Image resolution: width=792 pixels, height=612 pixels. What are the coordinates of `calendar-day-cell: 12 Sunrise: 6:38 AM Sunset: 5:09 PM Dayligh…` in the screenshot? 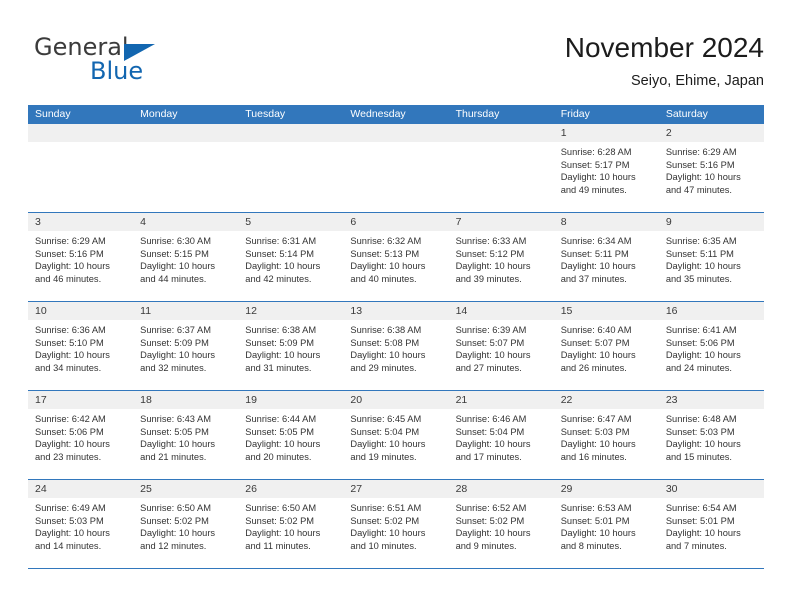 It's located at (291, 346).